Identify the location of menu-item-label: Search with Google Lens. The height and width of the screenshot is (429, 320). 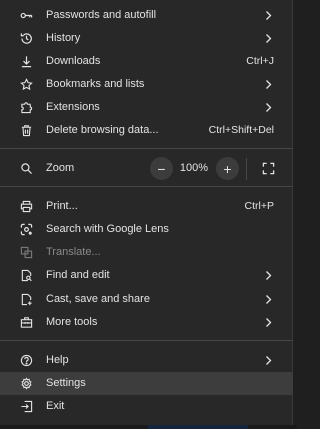
(107, 229).